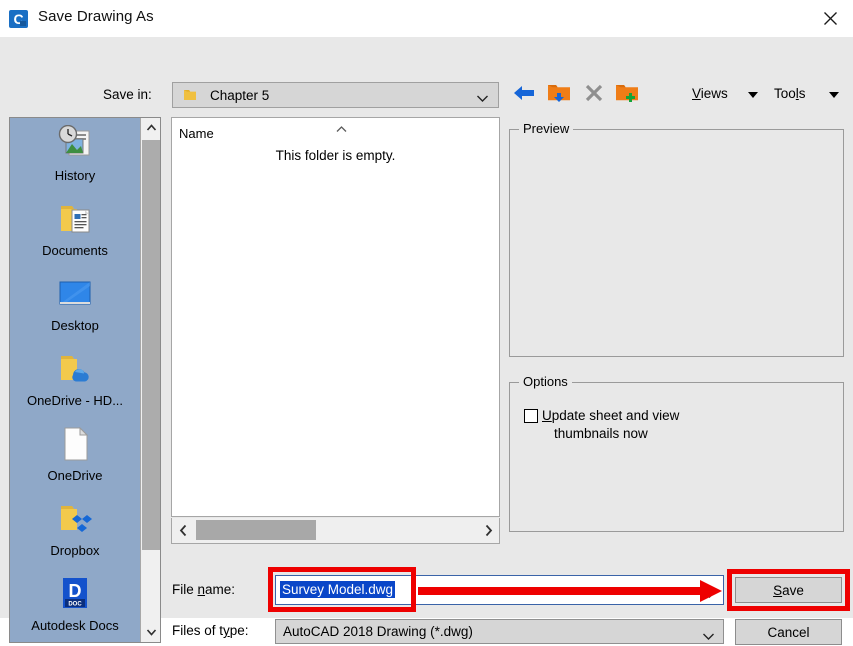  What do you see at coordinates (753, 95) in the screenshot?
I see `views-chevron-down-icon` at bounding box center [753, 95].